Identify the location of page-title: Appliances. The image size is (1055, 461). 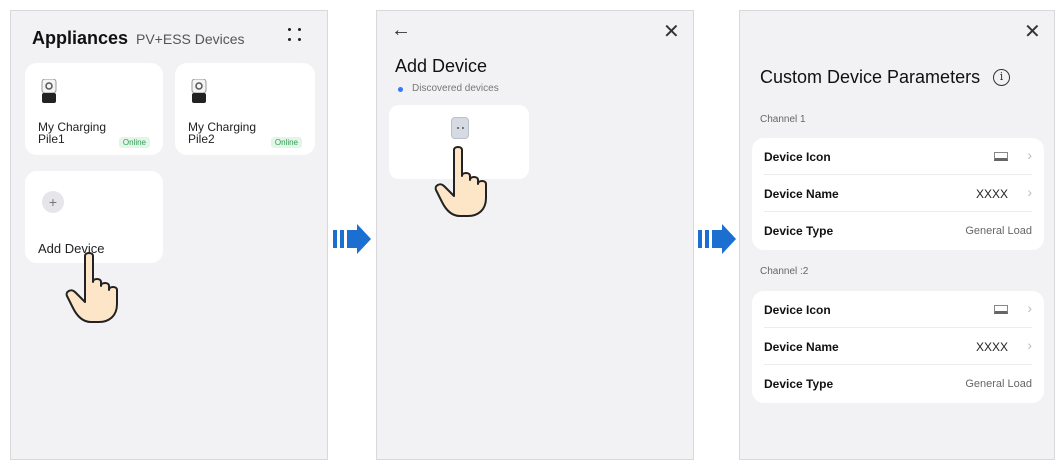
(80, 38).